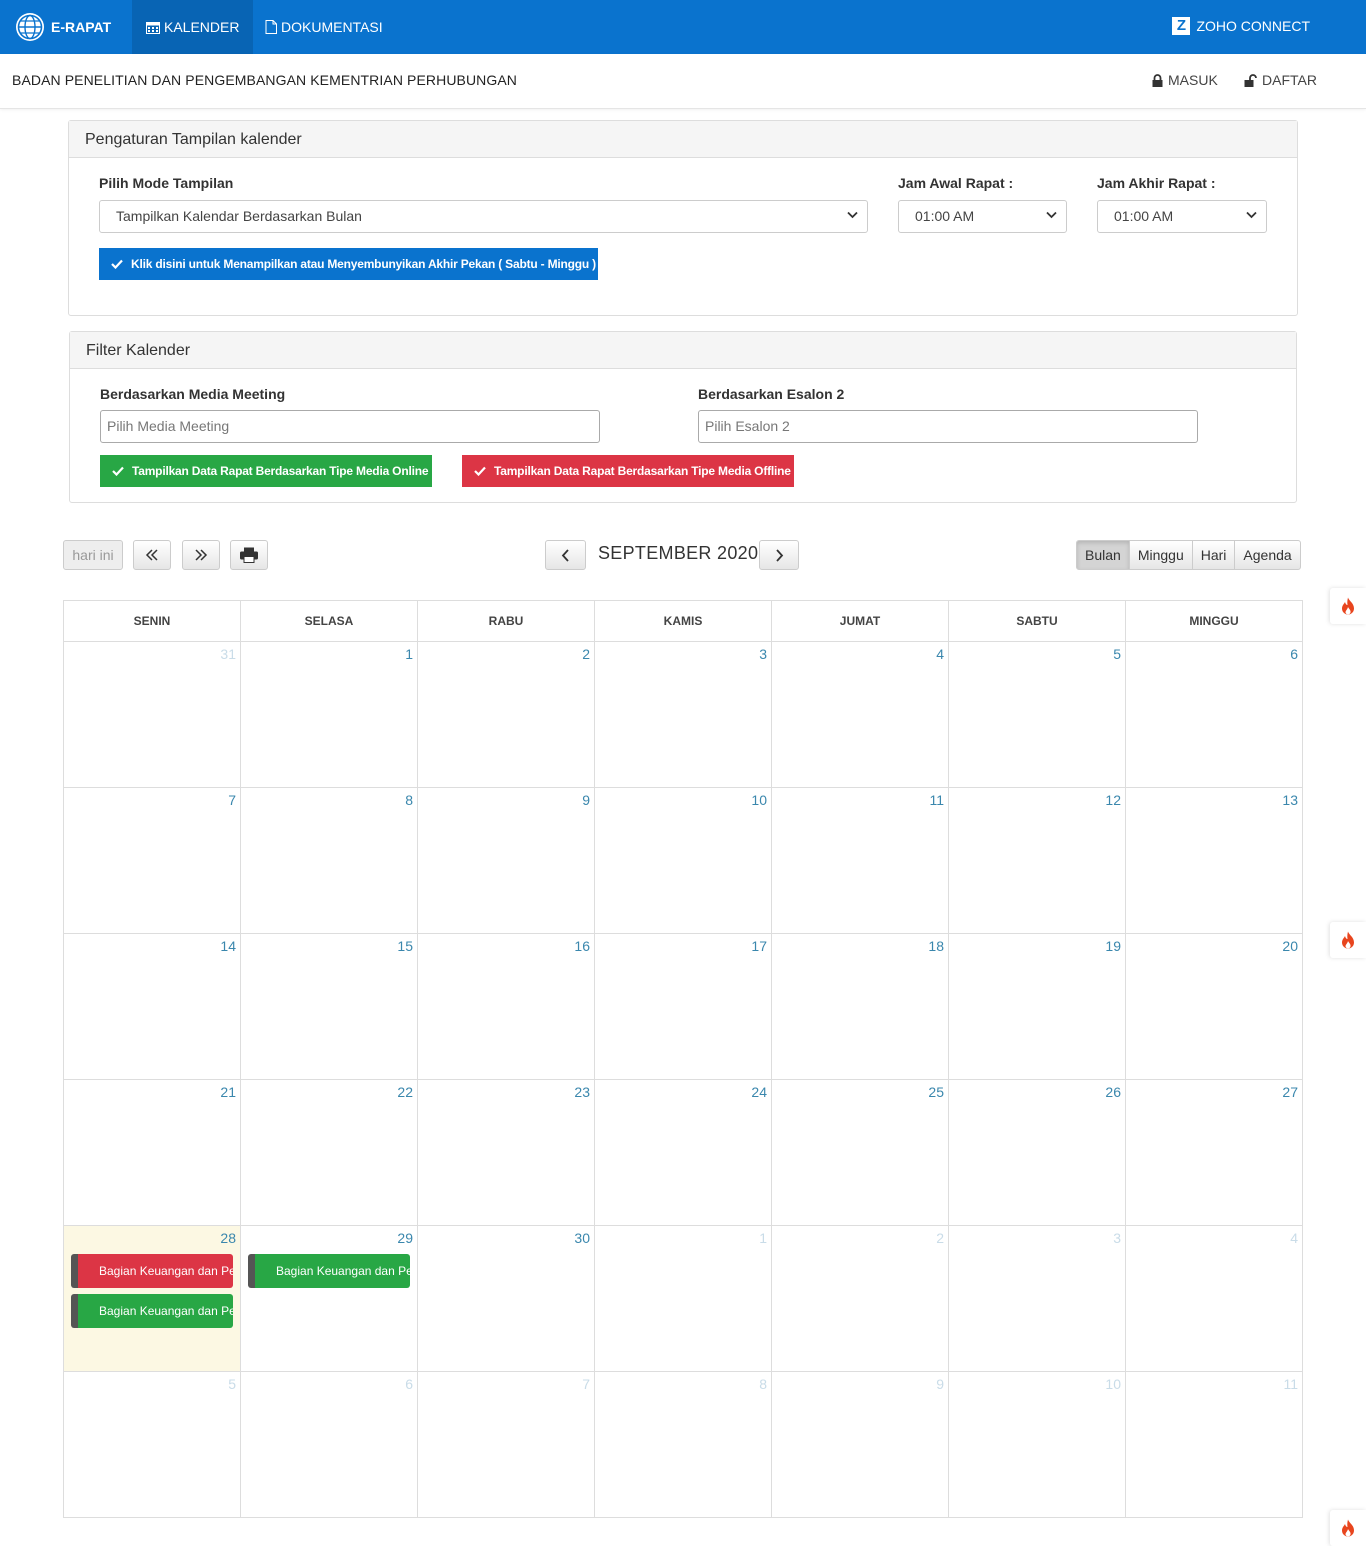  I want to click on day-number: 3, so click(763, 654).